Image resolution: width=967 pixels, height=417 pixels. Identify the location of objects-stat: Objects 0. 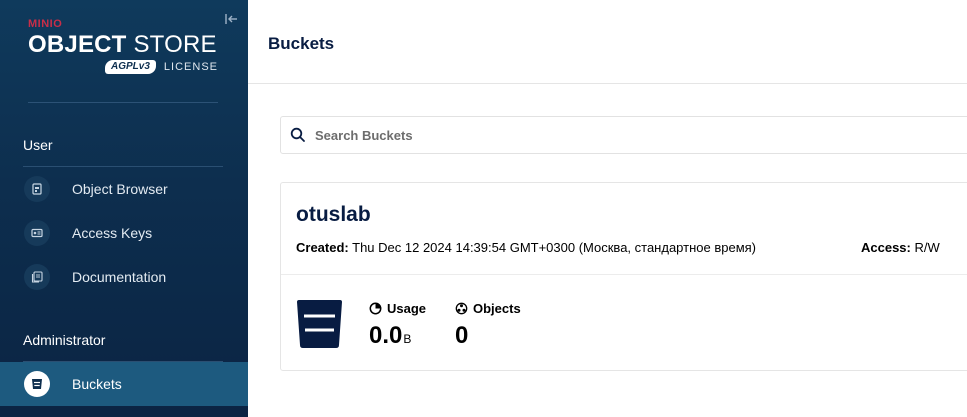
(488, 325).